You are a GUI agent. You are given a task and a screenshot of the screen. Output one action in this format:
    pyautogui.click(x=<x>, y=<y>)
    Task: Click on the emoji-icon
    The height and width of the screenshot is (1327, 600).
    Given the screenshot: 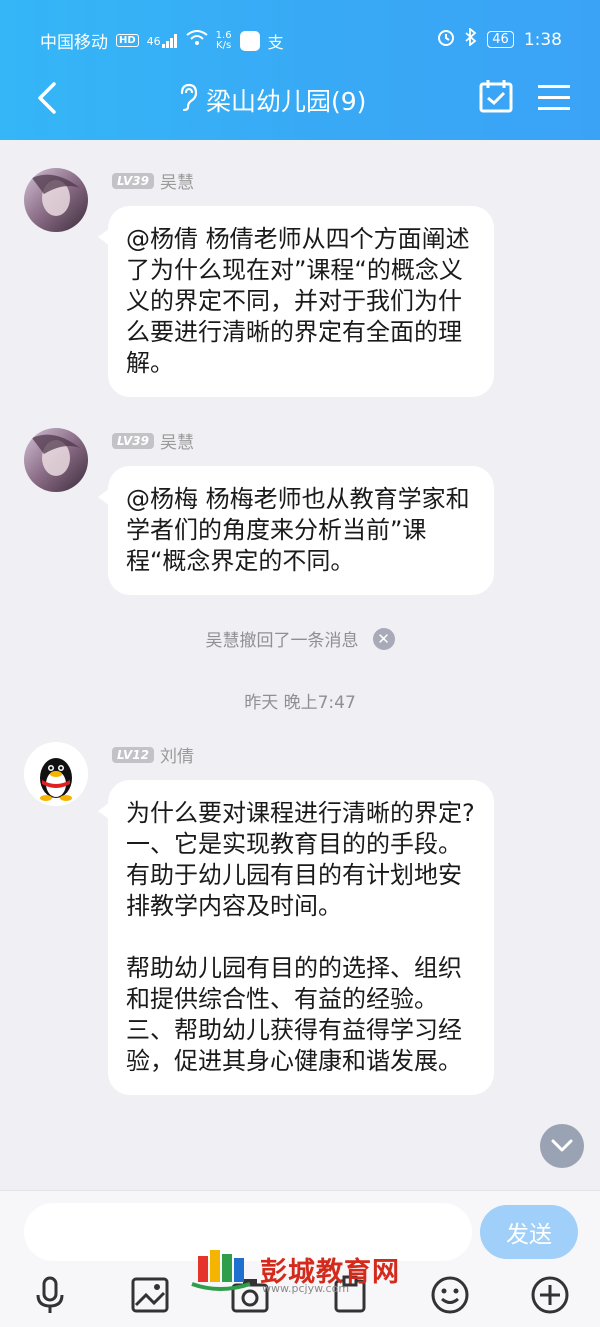 What is the action you would take?
    pyautogui.click(x=450, y=1295)
    